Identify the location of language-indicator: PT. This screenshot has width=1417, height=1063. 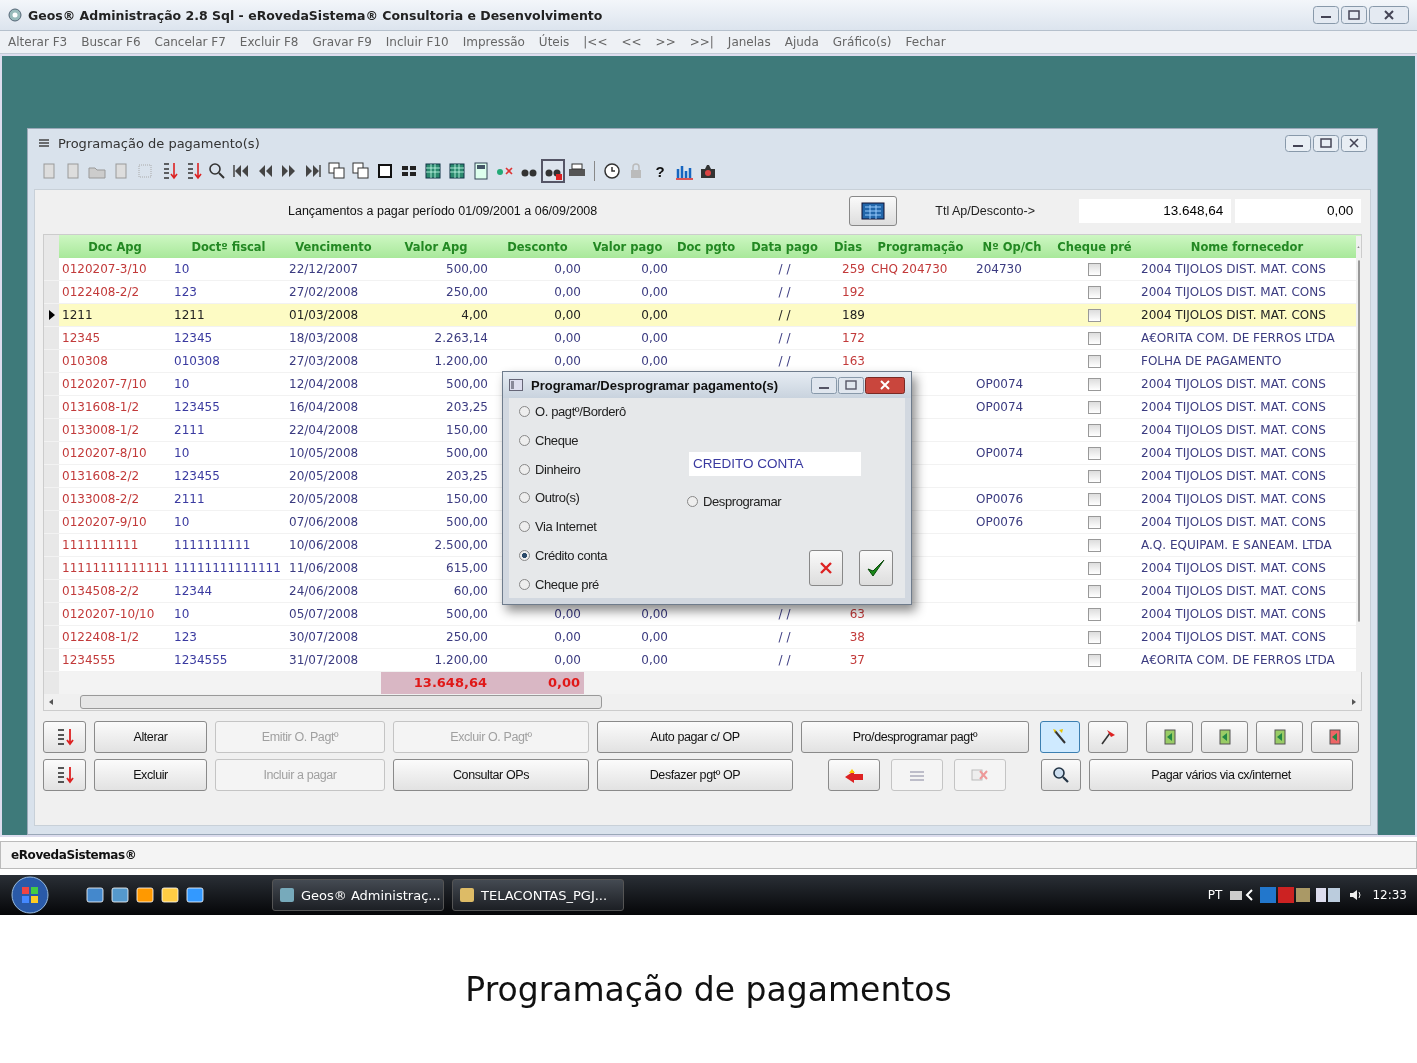
(1215, 895).